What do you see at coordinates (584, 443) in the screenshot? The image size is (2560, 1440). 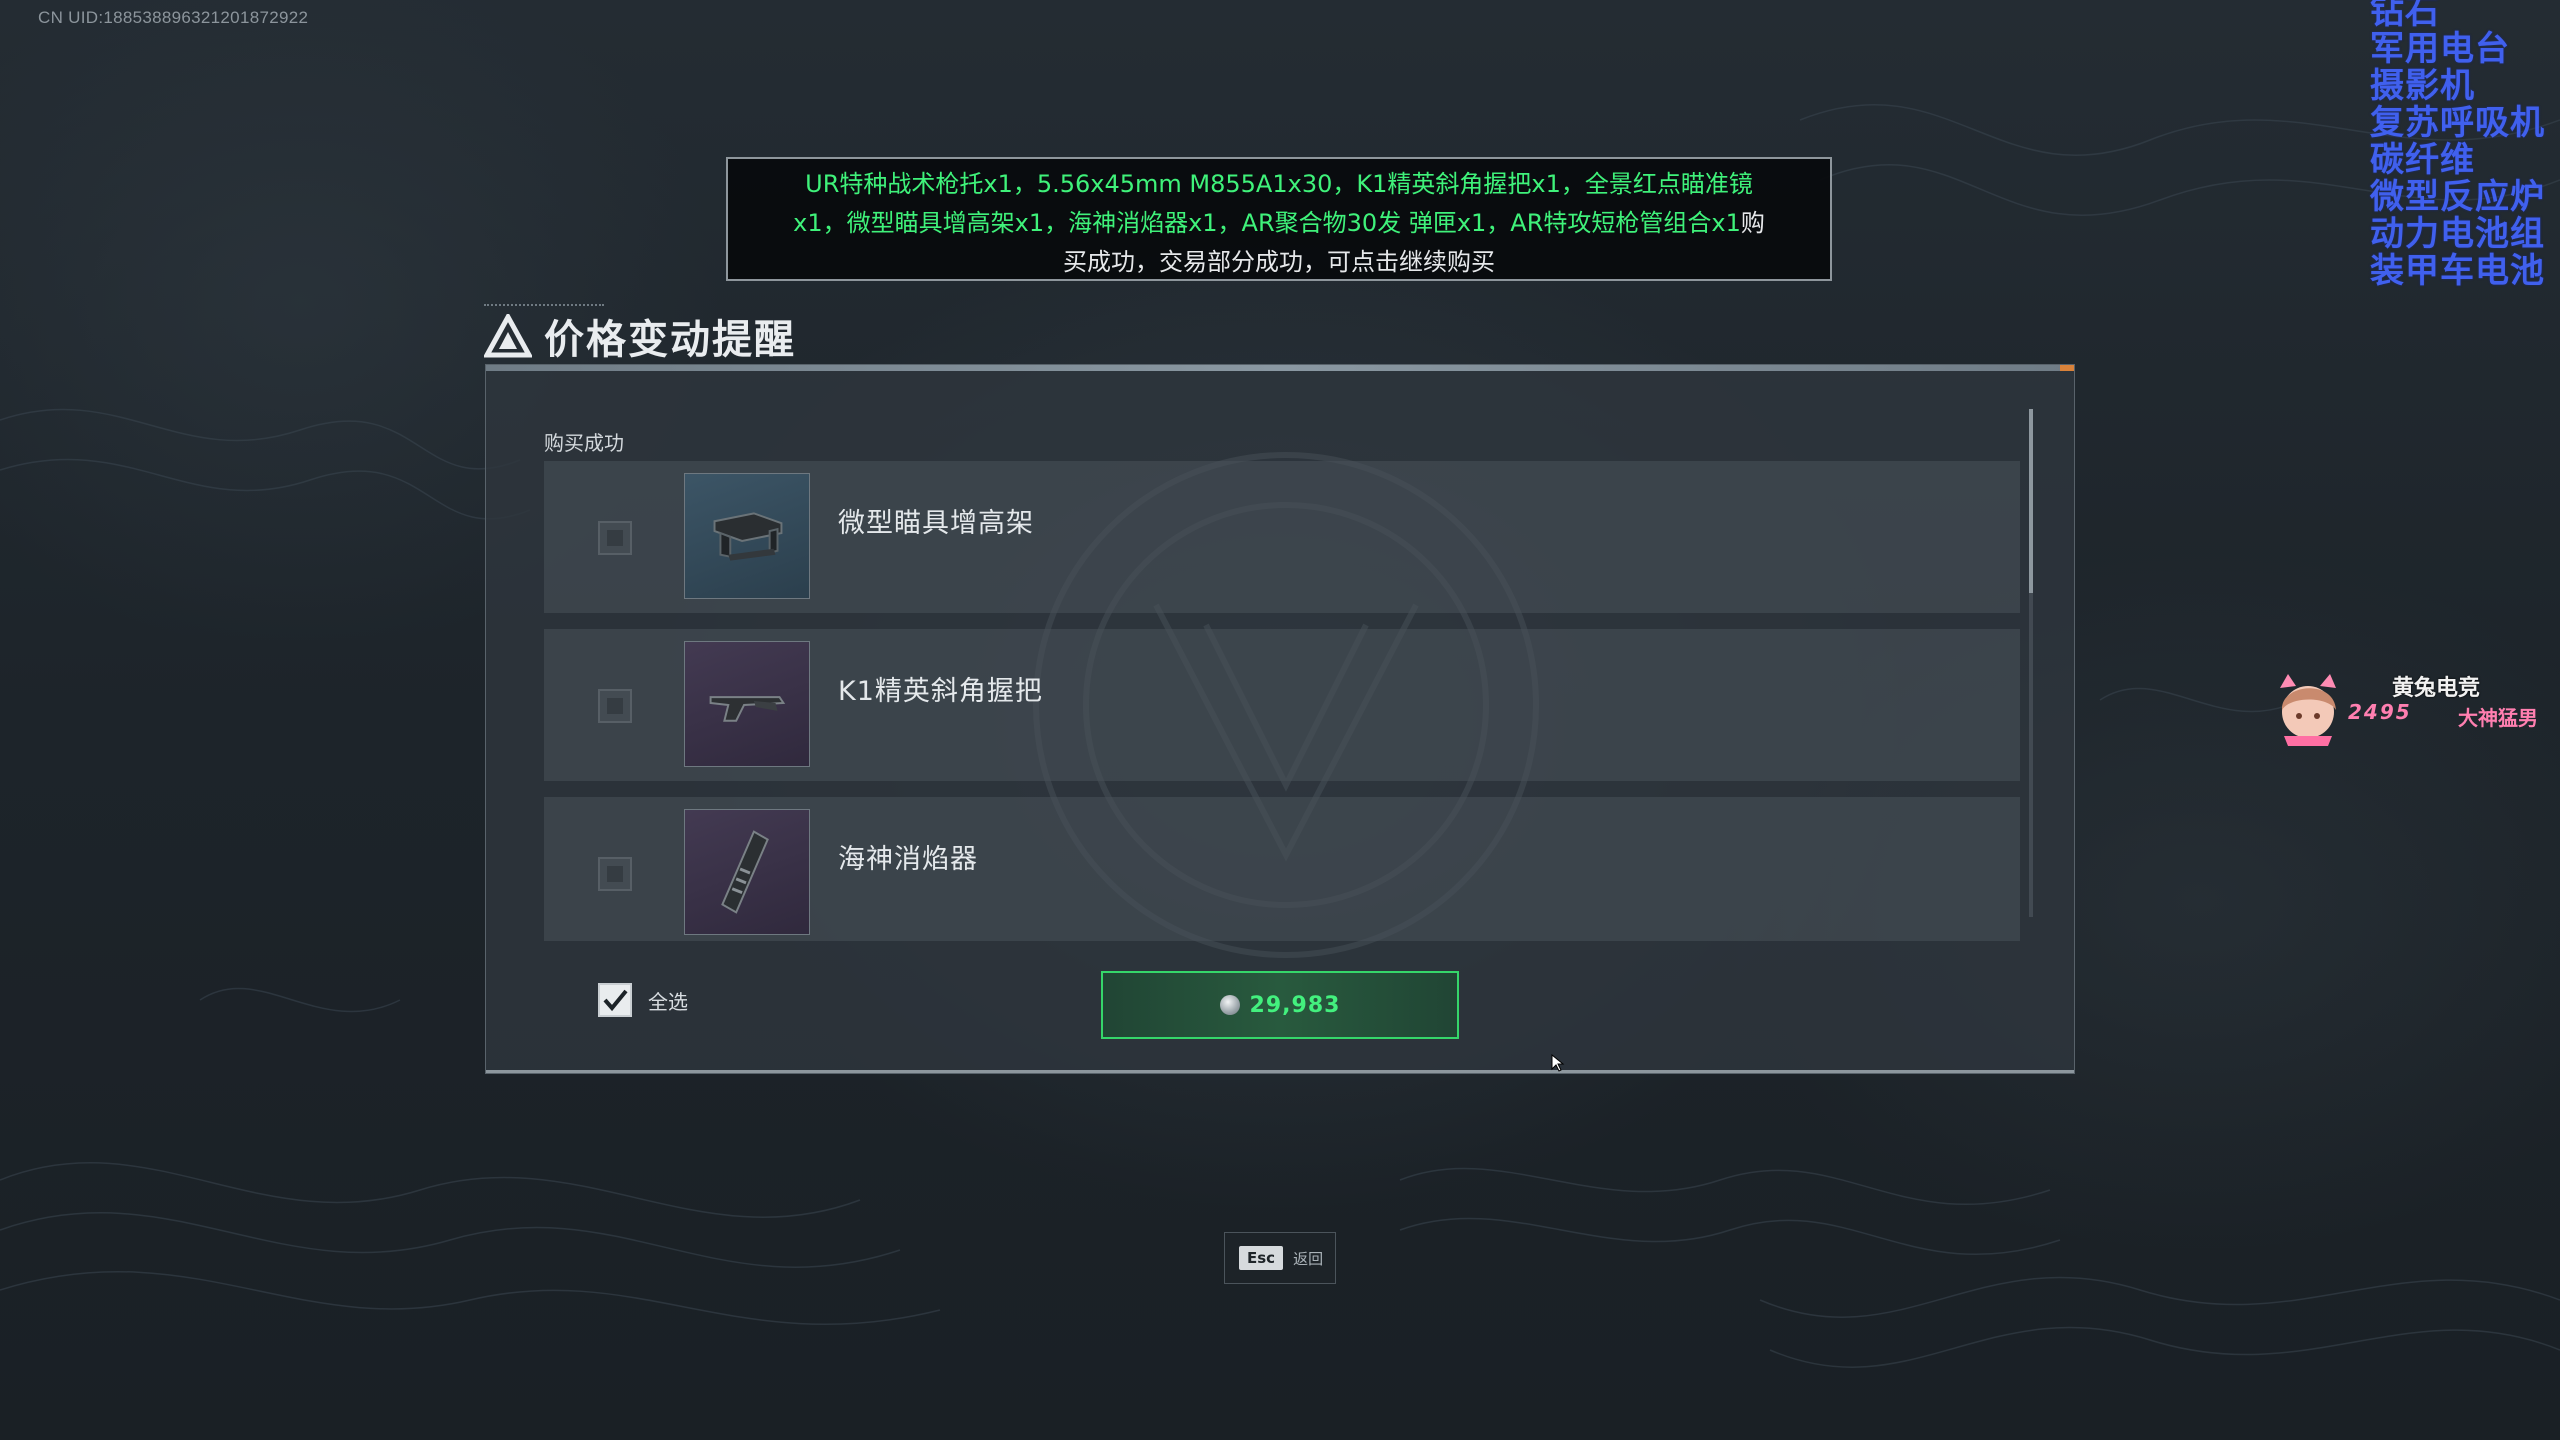 I see `section-label: 购买成功` at bounding box center [584, 443].